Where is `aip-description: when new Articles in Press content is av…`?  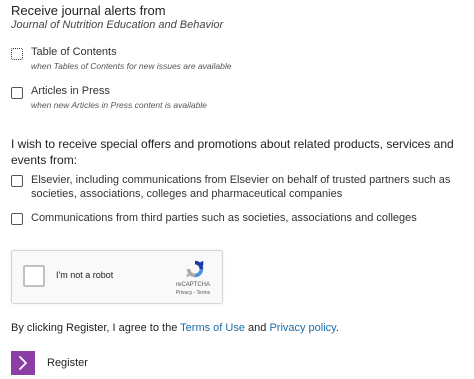 aip-description: when new Articles in Press content is av… is located at coordinates (119, 105).